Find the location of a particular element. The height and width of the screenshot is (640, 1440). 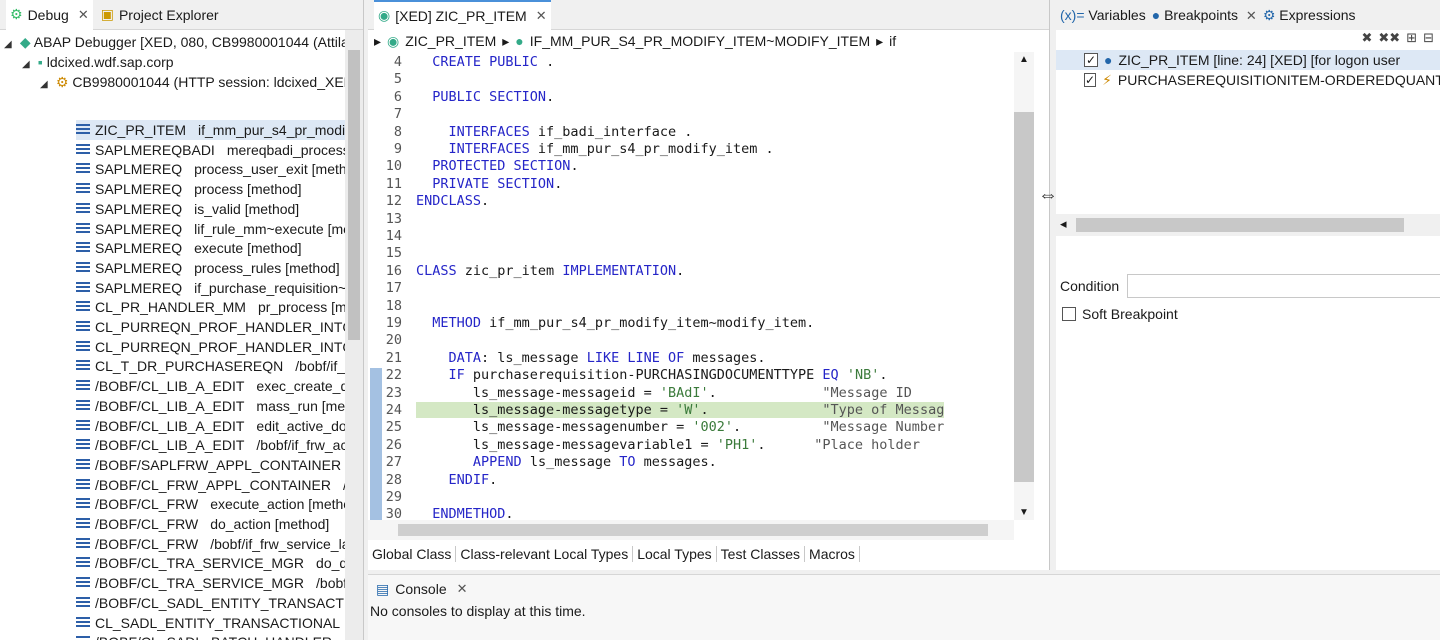

stack-frame: SAPLMEREQ process_user_exit [metho is located at coordinates (211, 169).